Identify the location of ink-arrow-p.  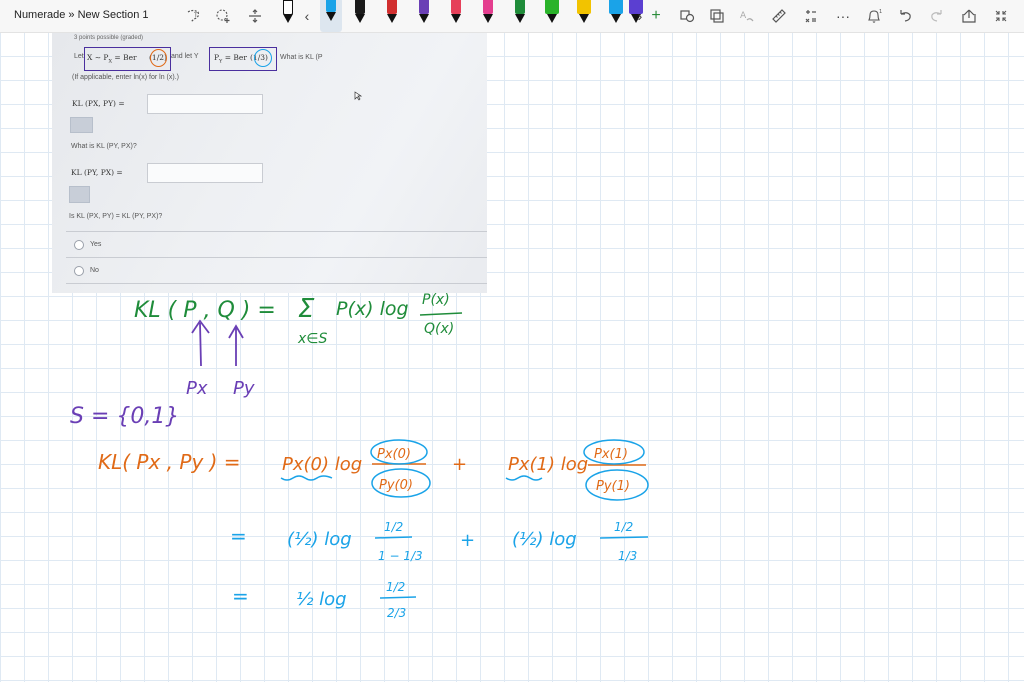
(200, 343).